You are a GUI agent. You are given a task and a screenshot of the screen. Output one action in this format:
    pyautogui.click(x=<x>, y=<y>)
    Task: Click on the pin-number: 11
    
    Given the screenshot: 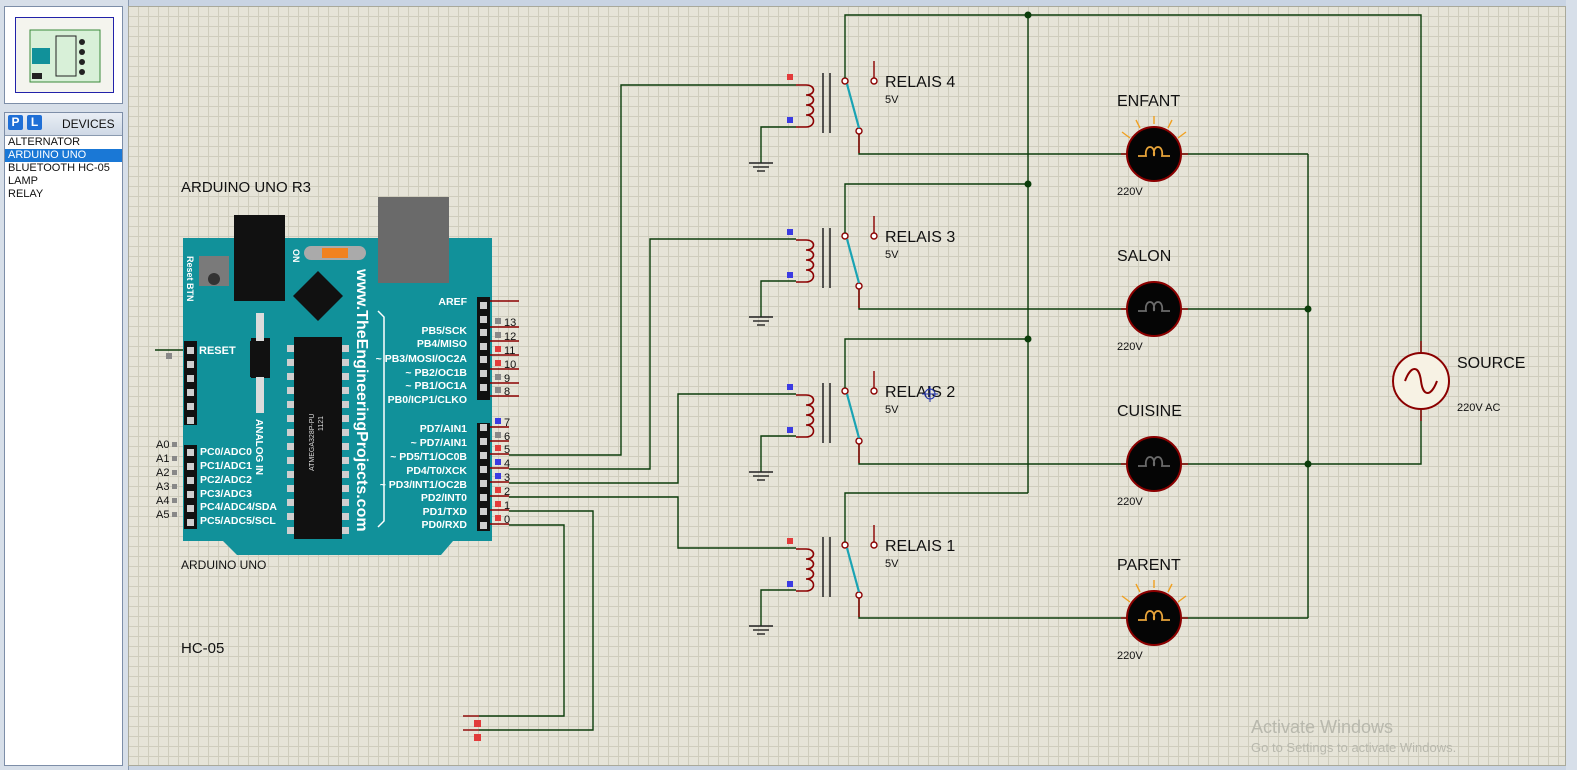 What is the action you would take?
    pyautogui.click(x=509, y=351)
    